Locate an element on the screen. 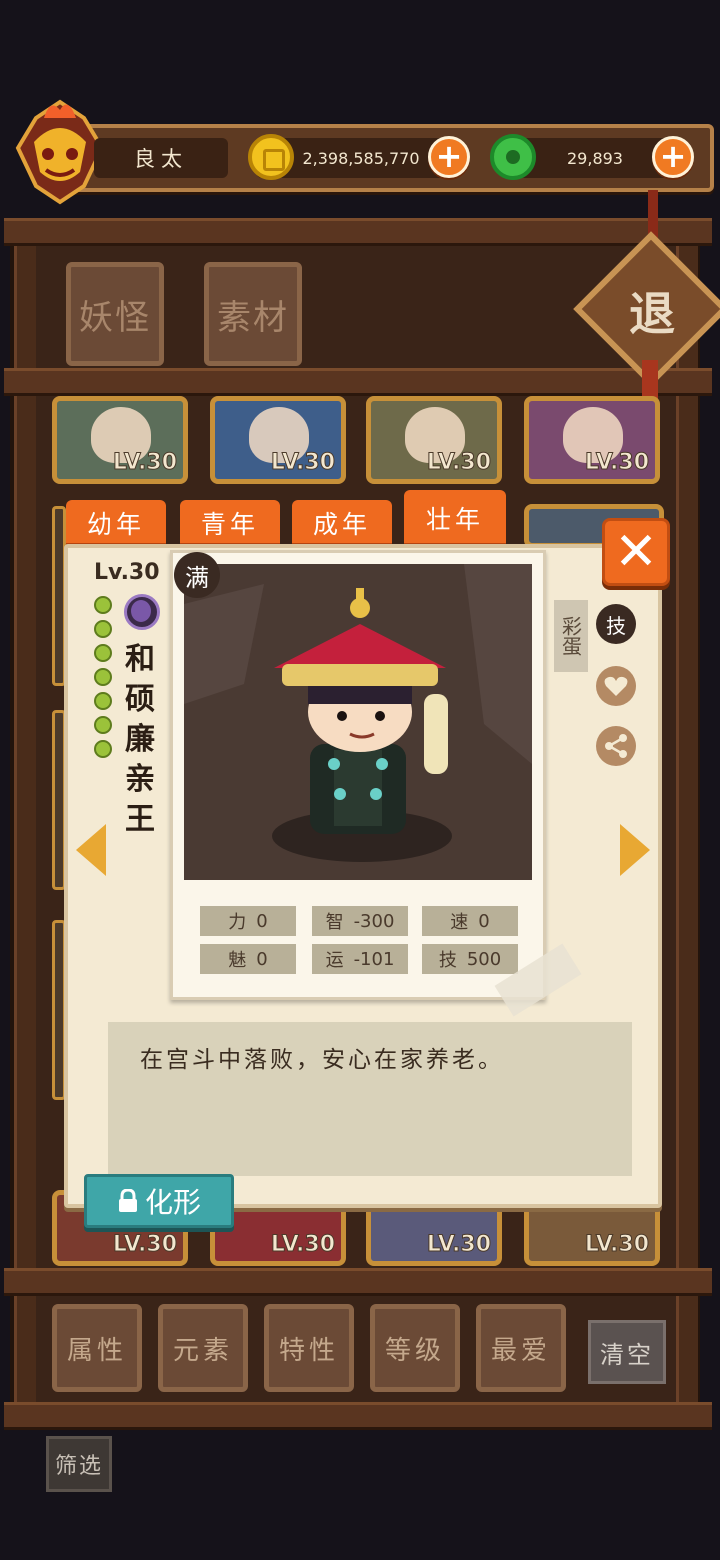  coin-amount: 2,398,585,770 is located at coordinates (361, 158).